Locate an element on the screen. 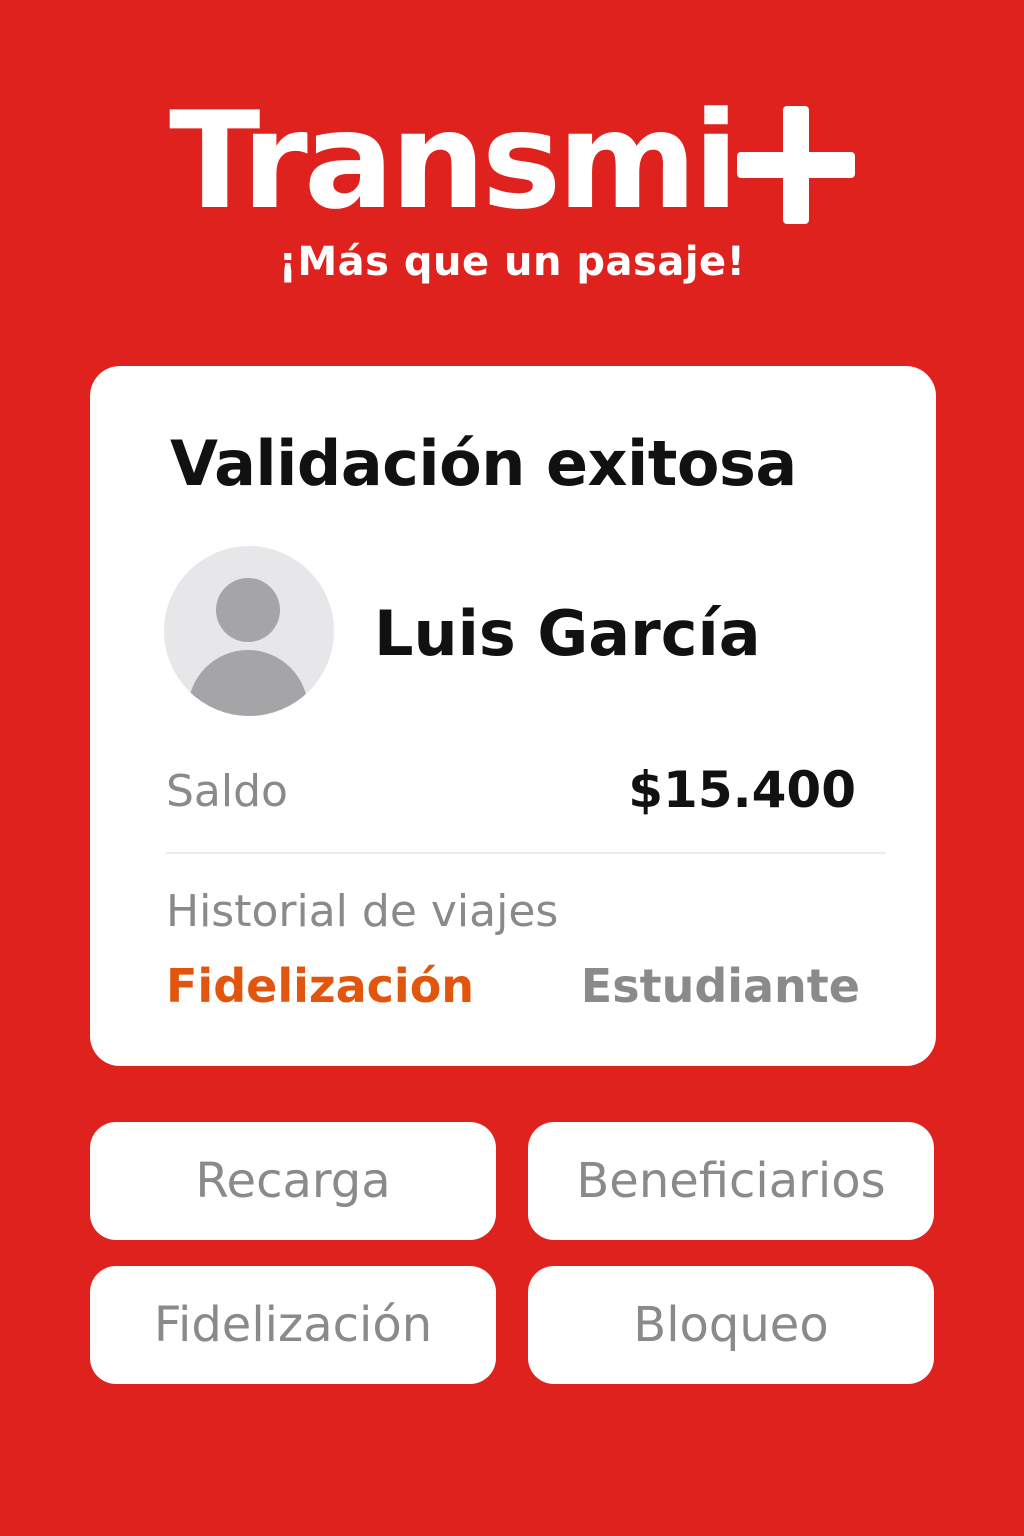 This screenshot has width=1024, height=1536. user-name: Luis García is located at coordinates (567, 633).